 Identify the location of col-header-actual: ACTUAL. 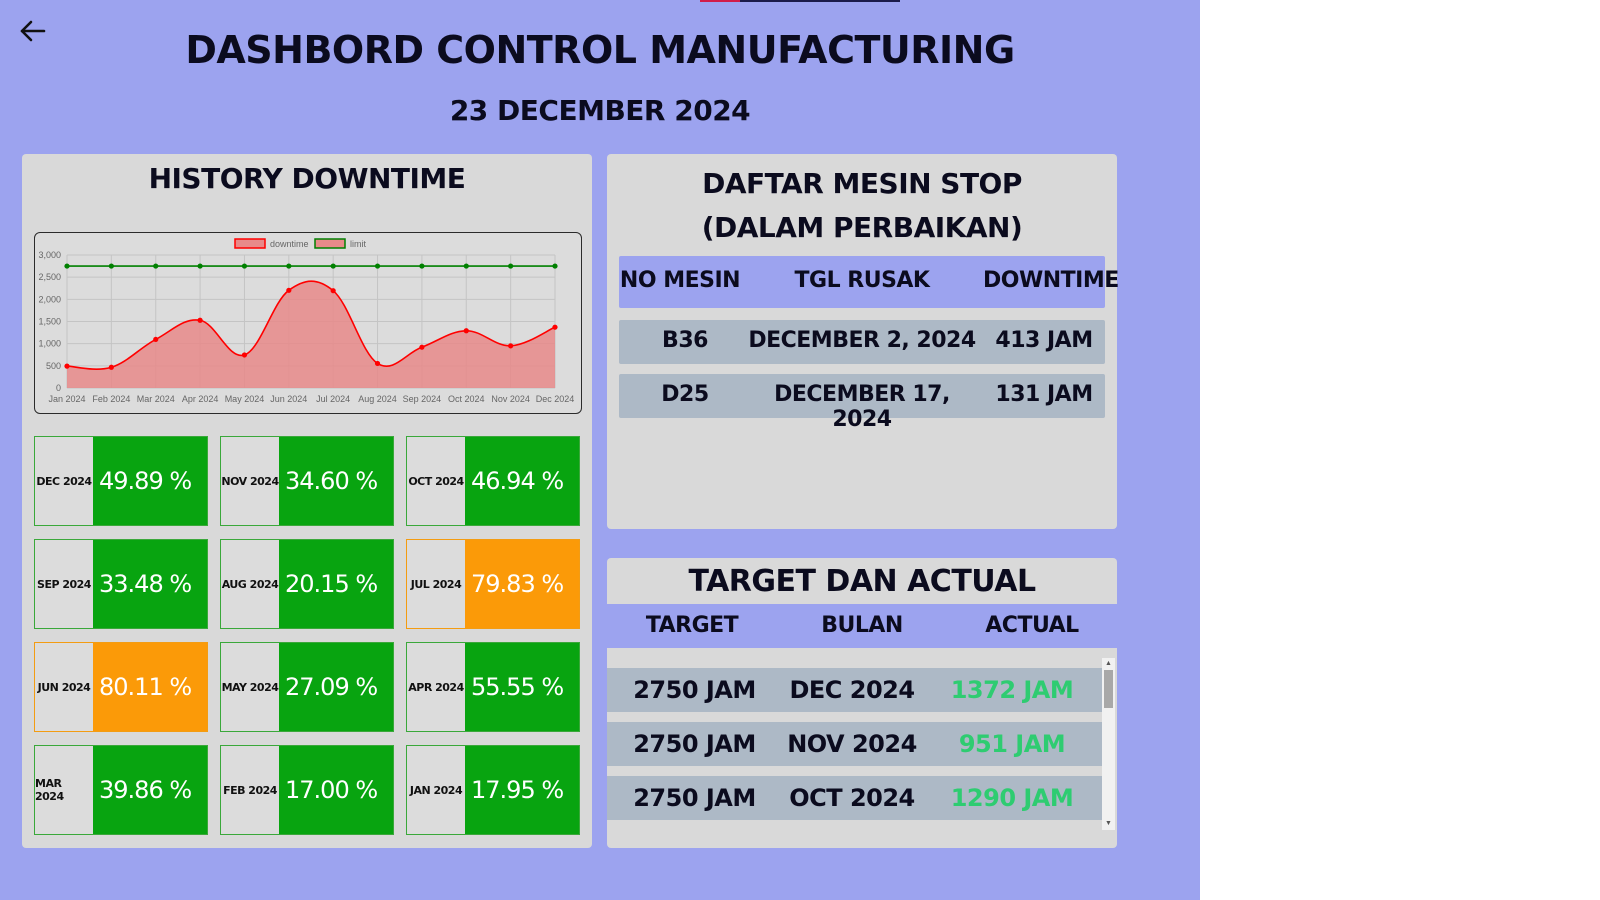
(1032, 625).